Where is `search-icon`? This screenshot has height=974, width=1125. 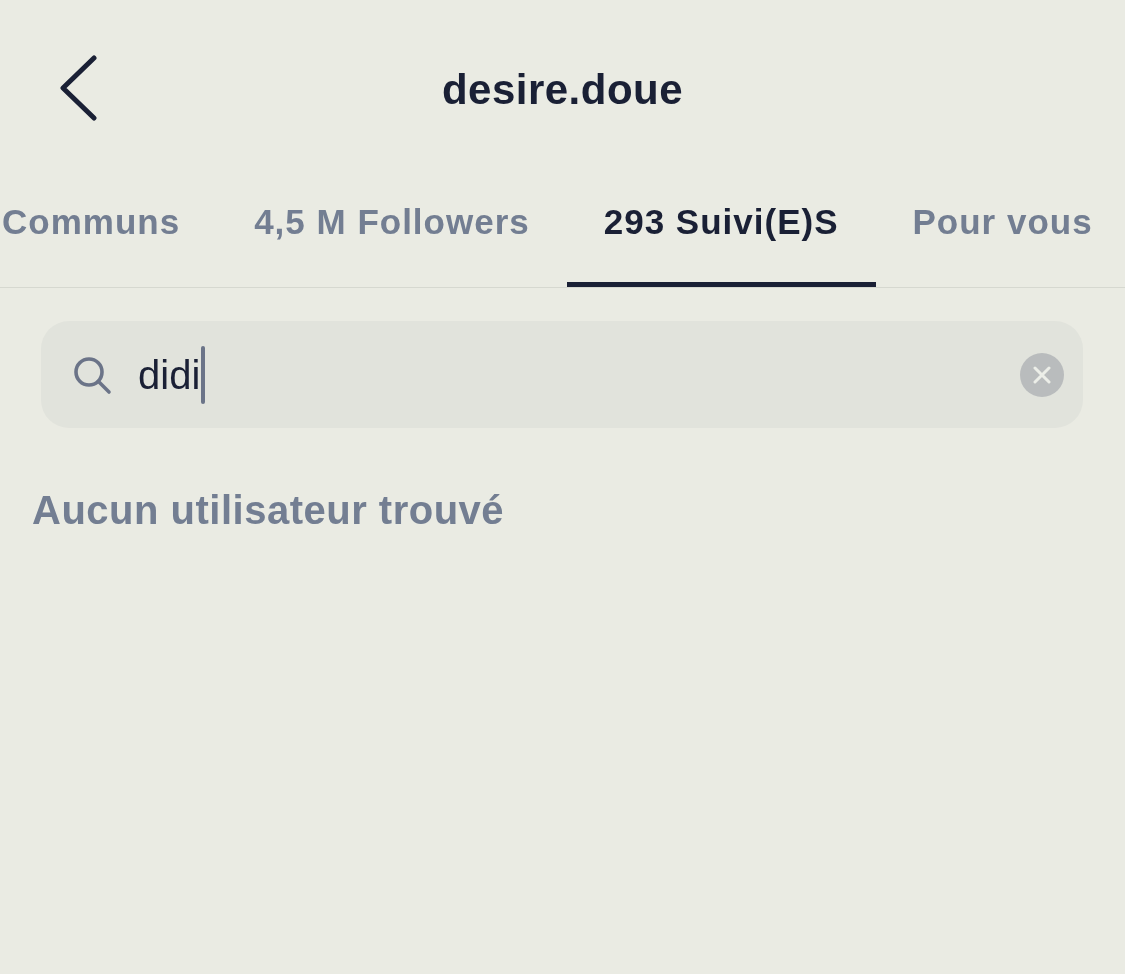 search-icon is located at coordinates (92, 374).